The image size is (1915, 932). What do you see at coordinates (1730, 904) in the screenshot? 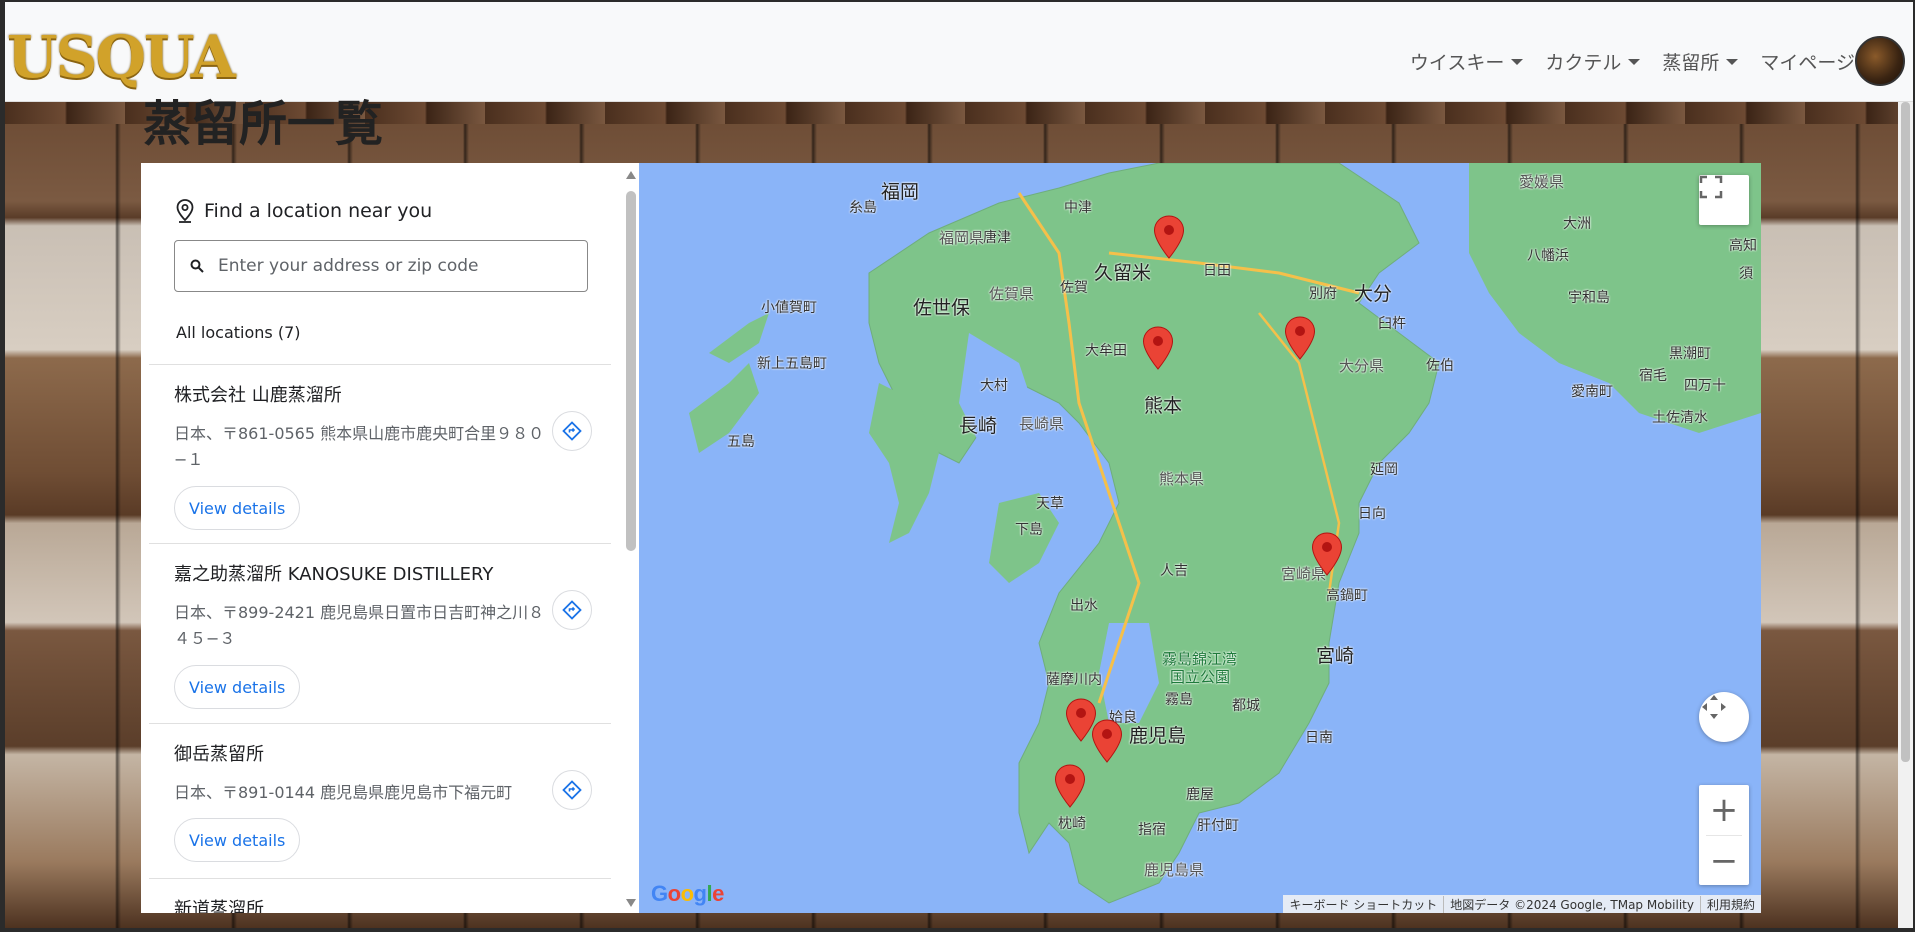
I see `terms-link: 利用規約` at bounding box center [1730, 904].